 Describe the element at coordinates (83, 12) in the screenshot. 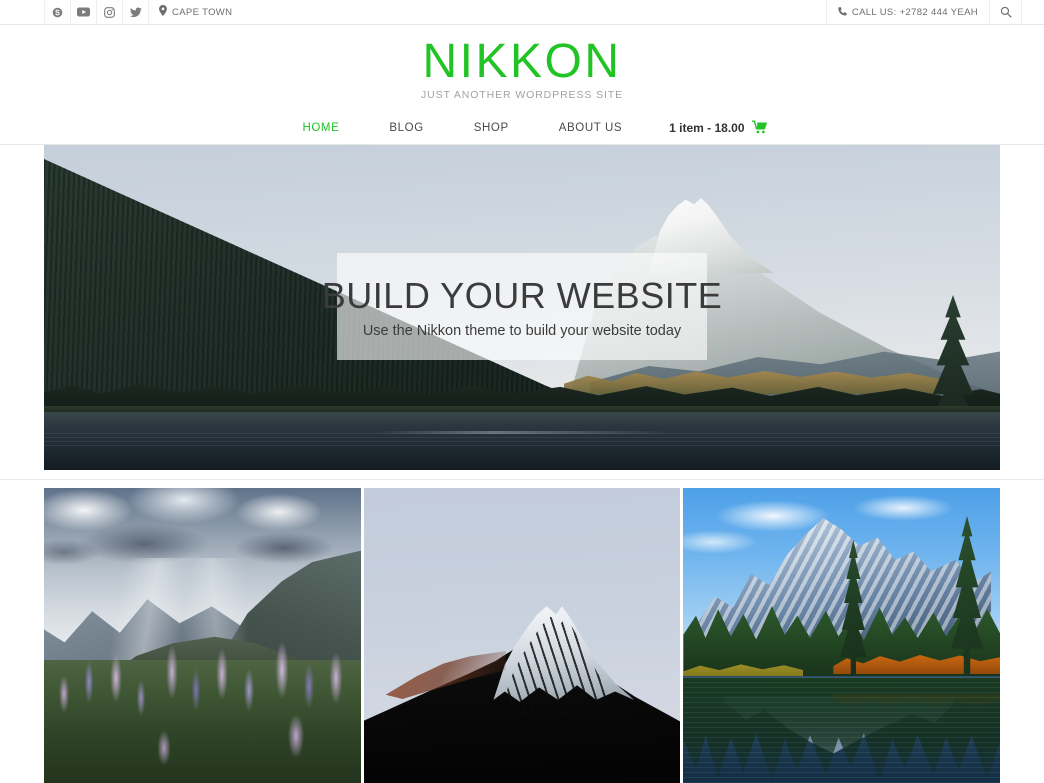

I see `youtube-icon` at that location.